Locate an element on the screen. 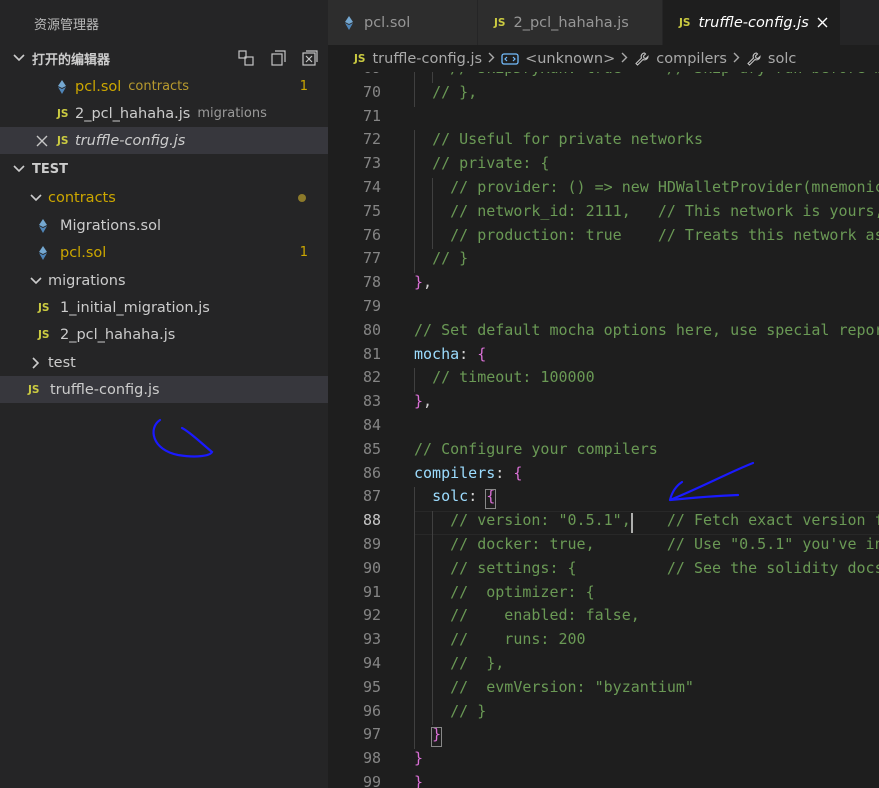  breadcrumb-solc: solc is located at coordinates (782, 59).